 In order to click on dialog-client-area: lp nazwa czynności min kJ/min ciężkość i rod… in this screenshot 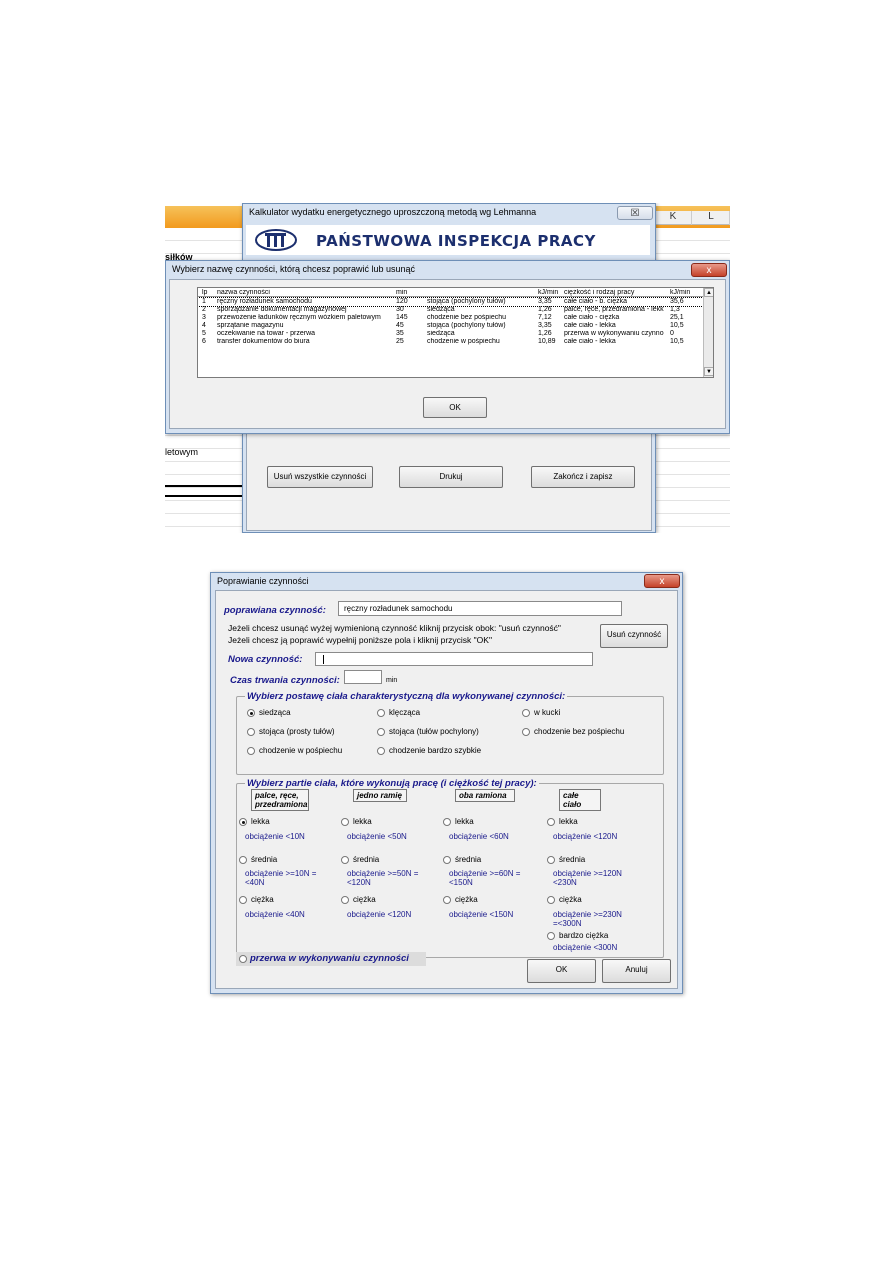, I will do `click(447, 354)`.